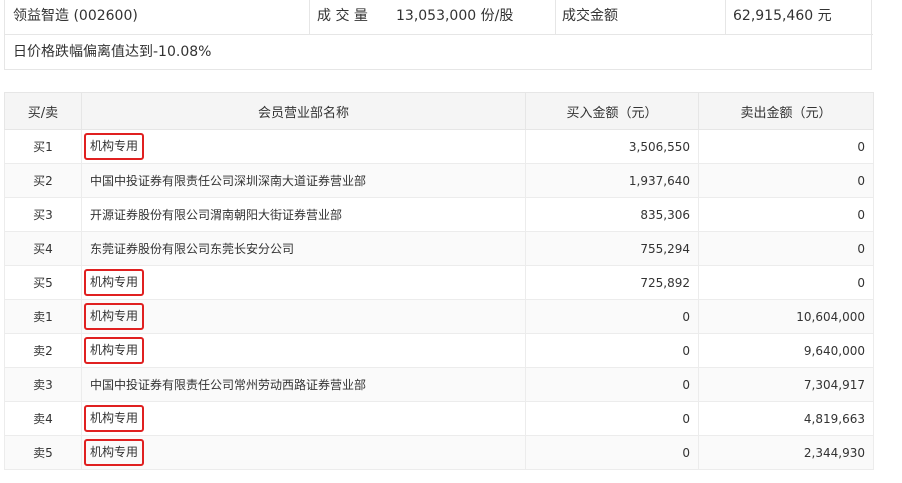 The height and width of the screenshot is (483, 902). I want to click on broker-name-cell: 开源证券股份有限公司渭南朝阳大街证券营业部, so click(303, 214).